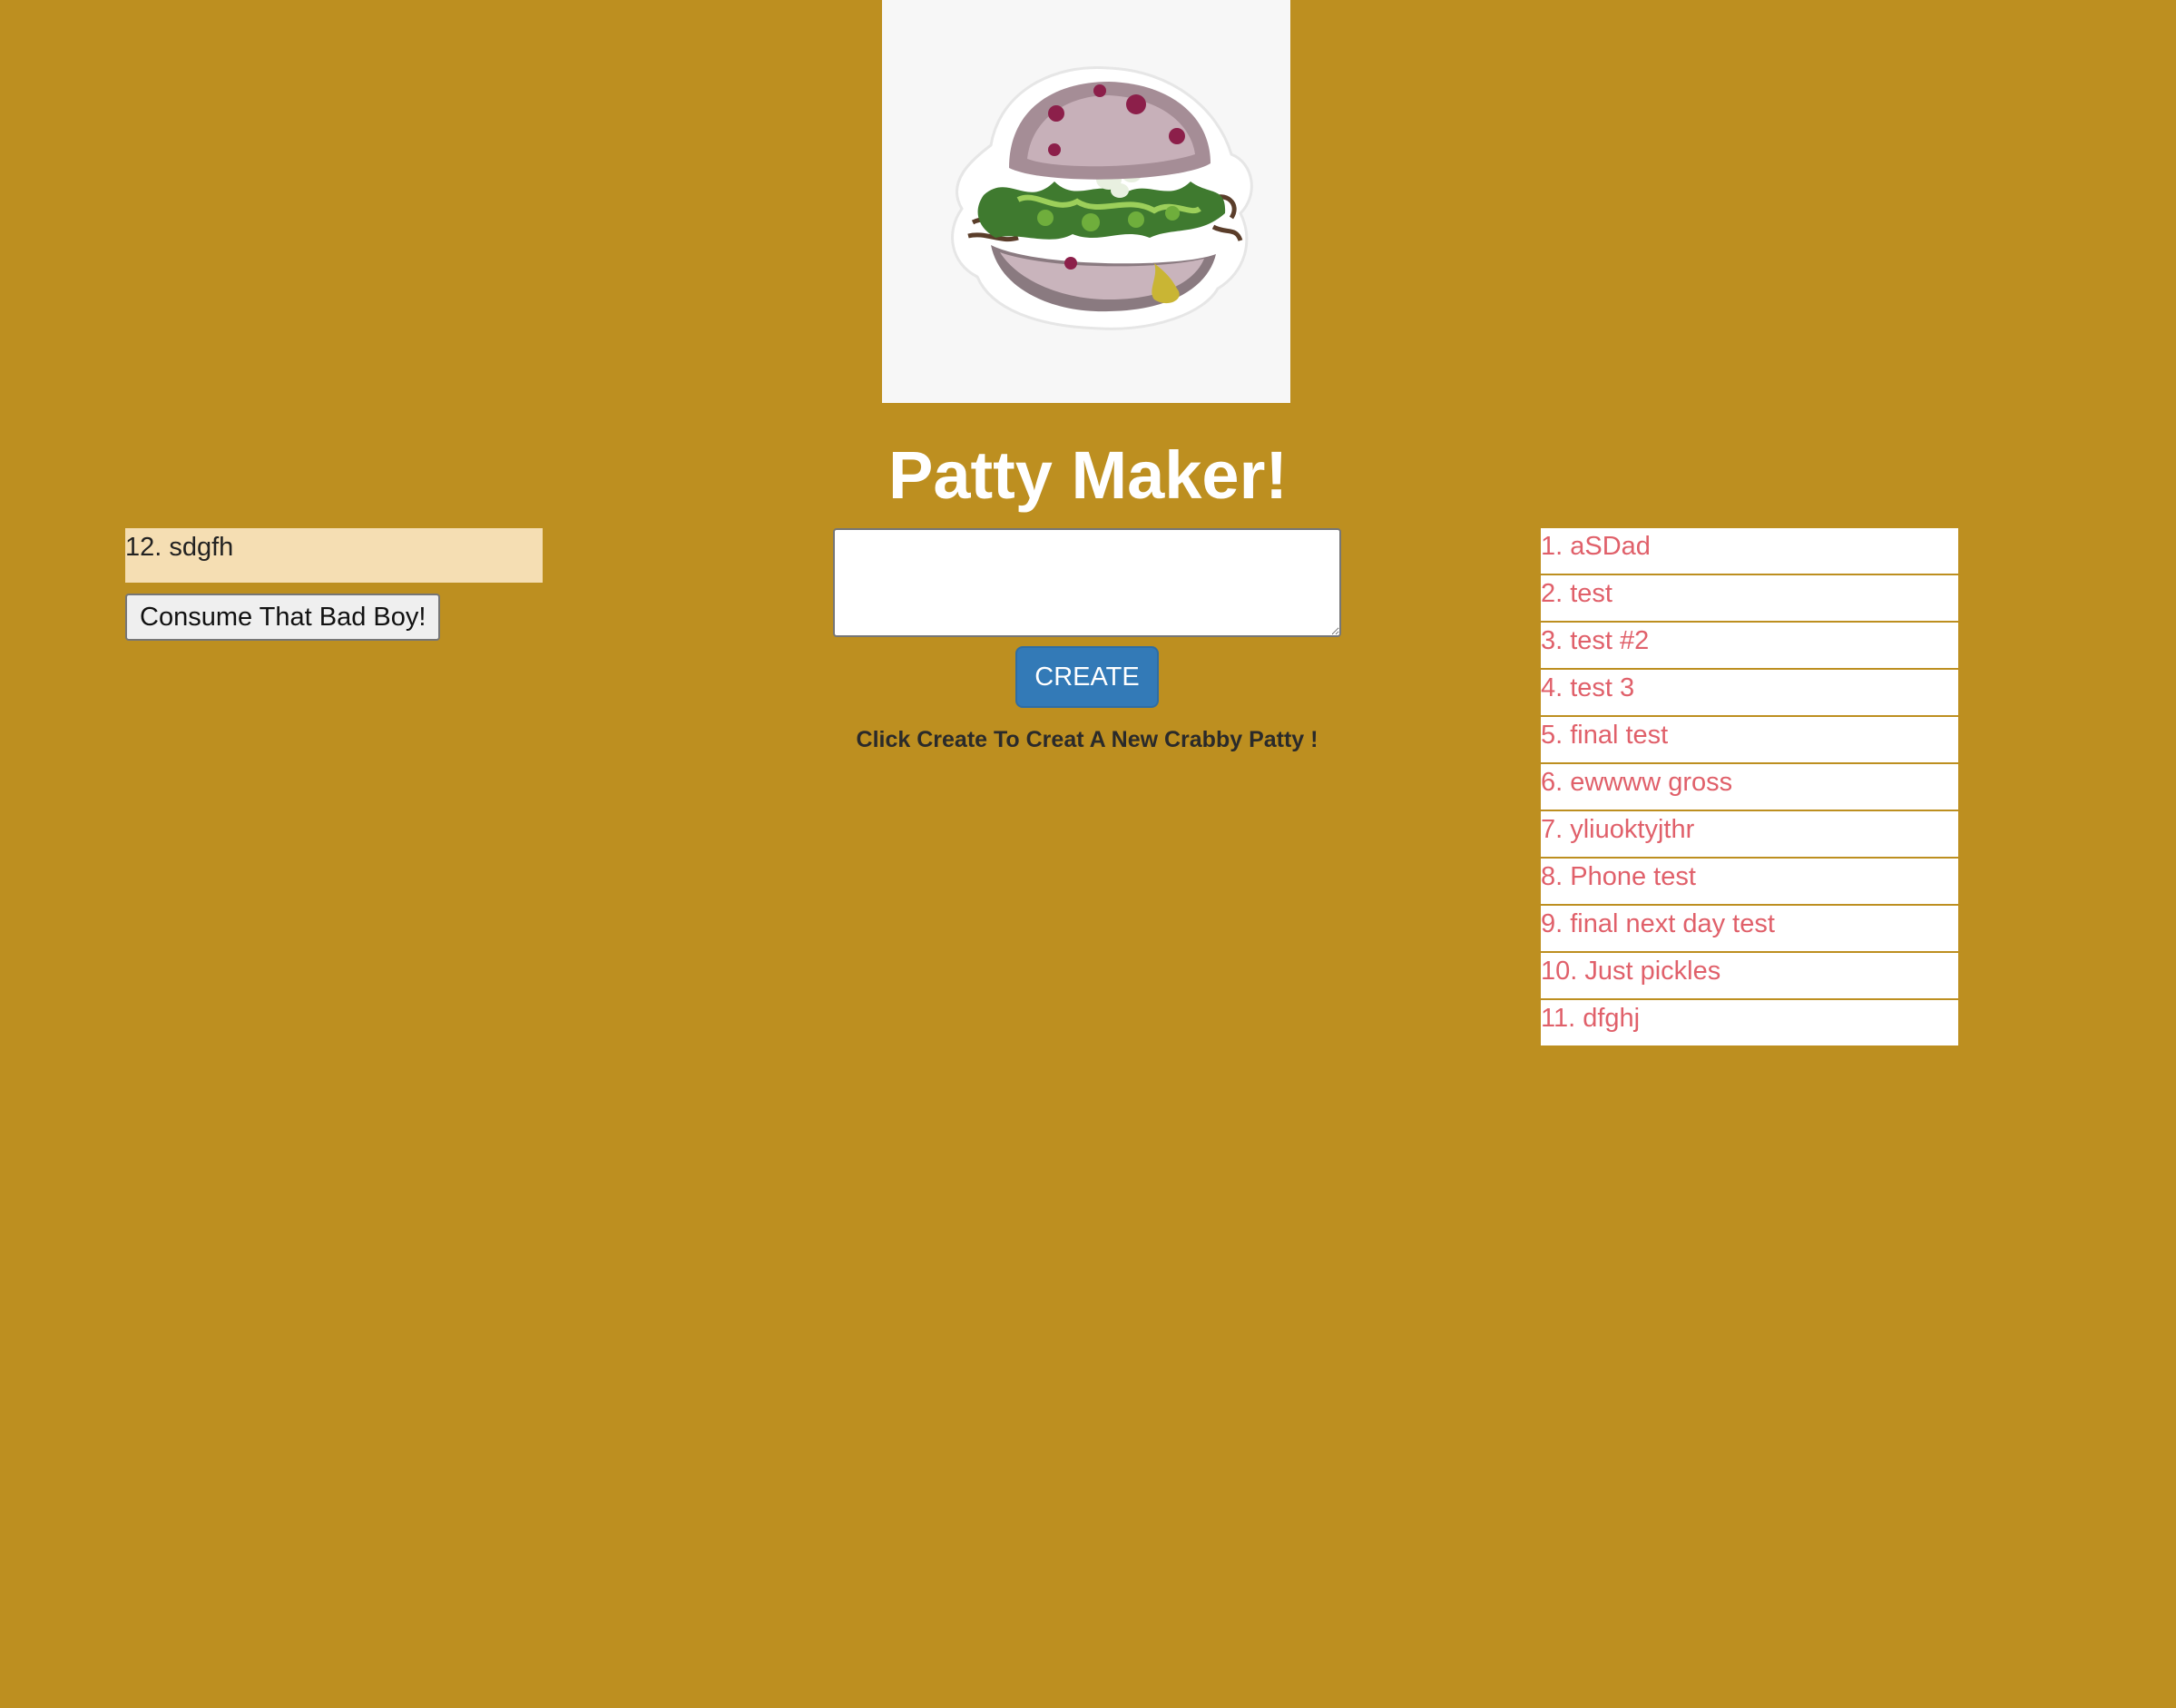  Describe the element at coordinates (1749, 693) in the screenshot. I see `burger-list-item: 4. test 3` at that location.